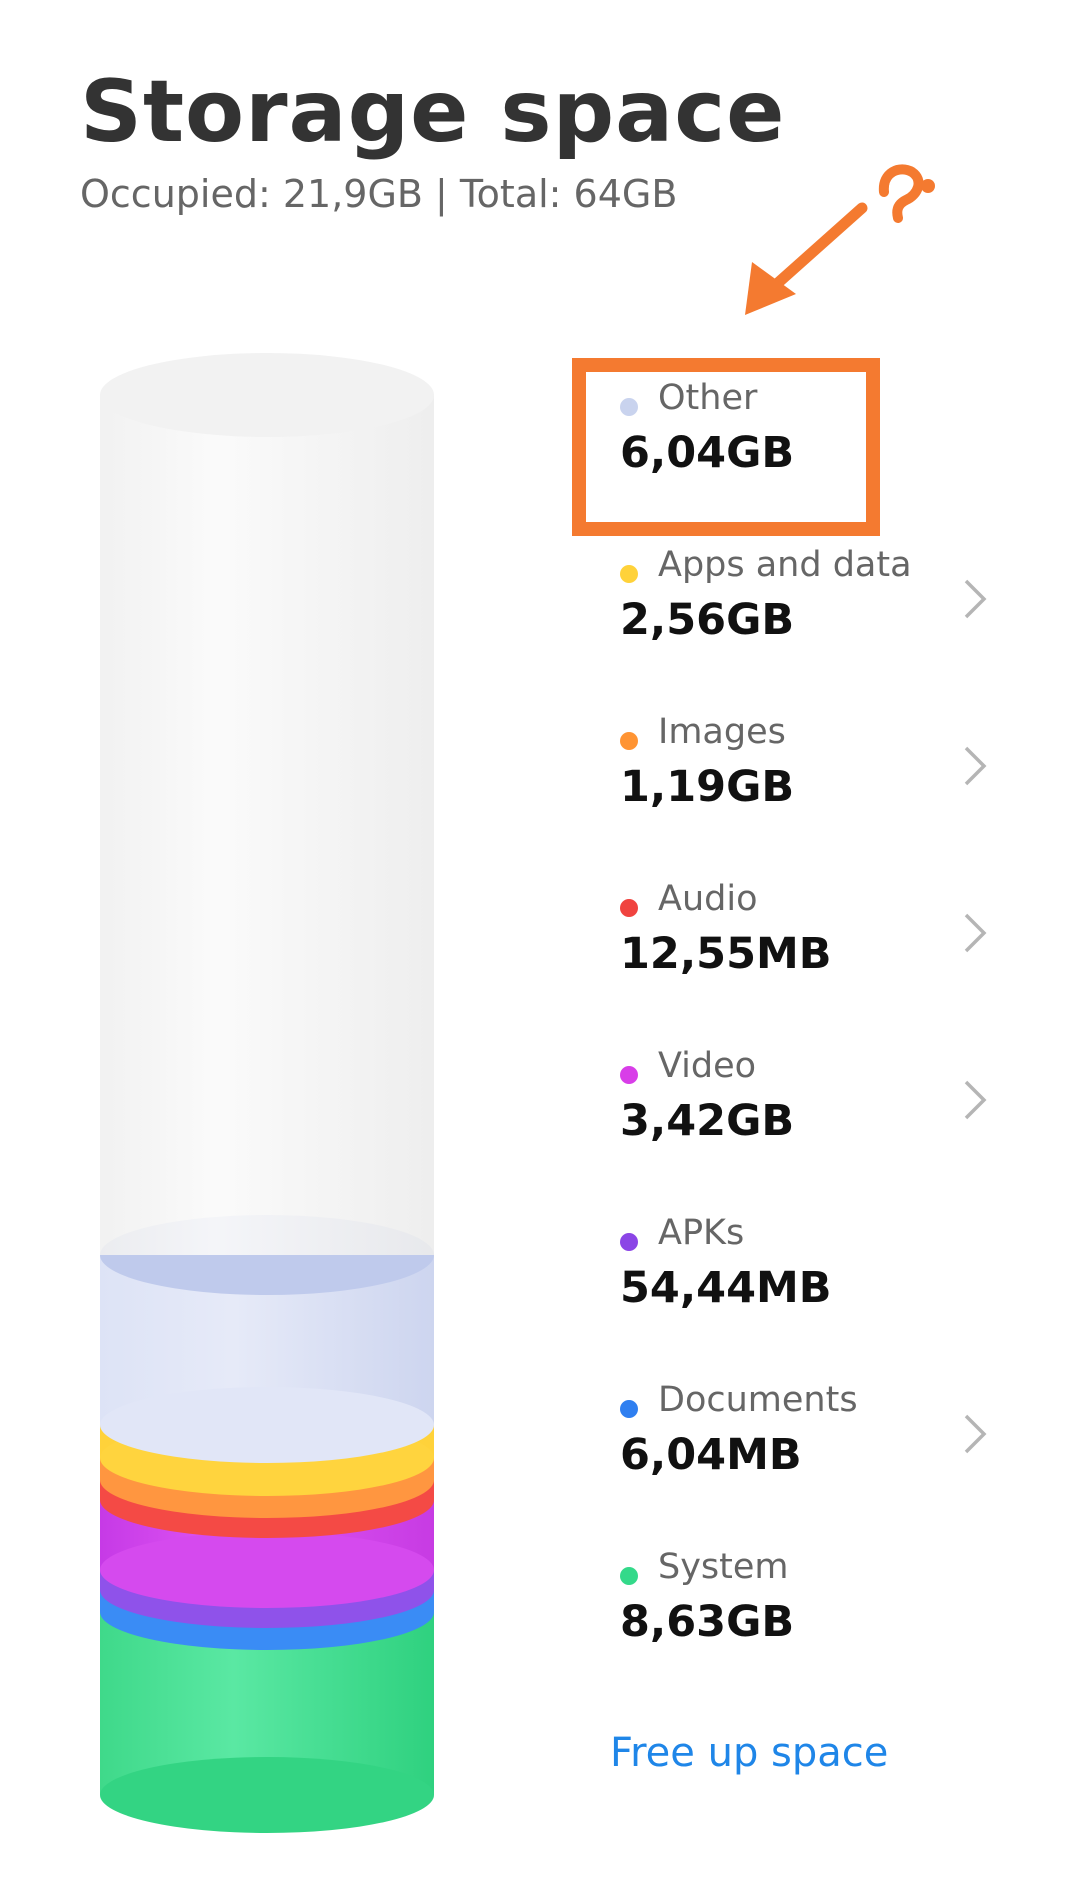 The height and width of the screenshot is (1898, 1080). Describe the element at coordinates (810, 1440) in the screenshot. I see `category-documents: Documents 6,04MB` at that location.